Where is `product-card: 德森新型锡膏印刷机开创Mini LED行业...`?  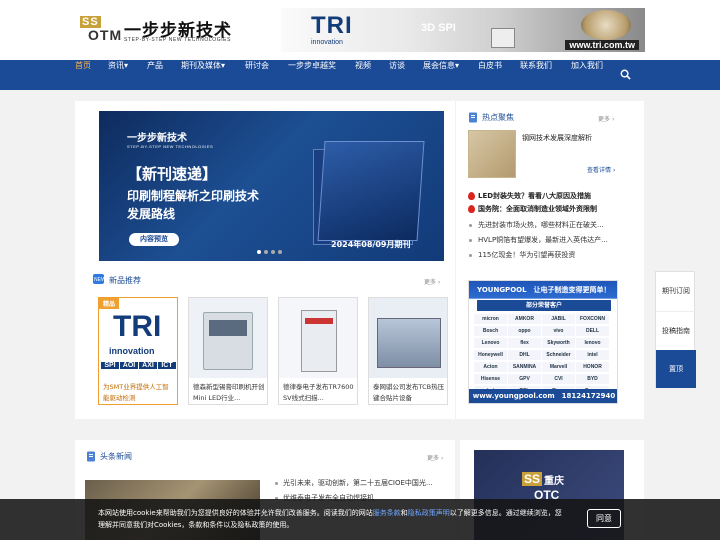 product-card: 德森新型锡膏印刷机开创Mini LED行业... is located at coordinates (228, 351).